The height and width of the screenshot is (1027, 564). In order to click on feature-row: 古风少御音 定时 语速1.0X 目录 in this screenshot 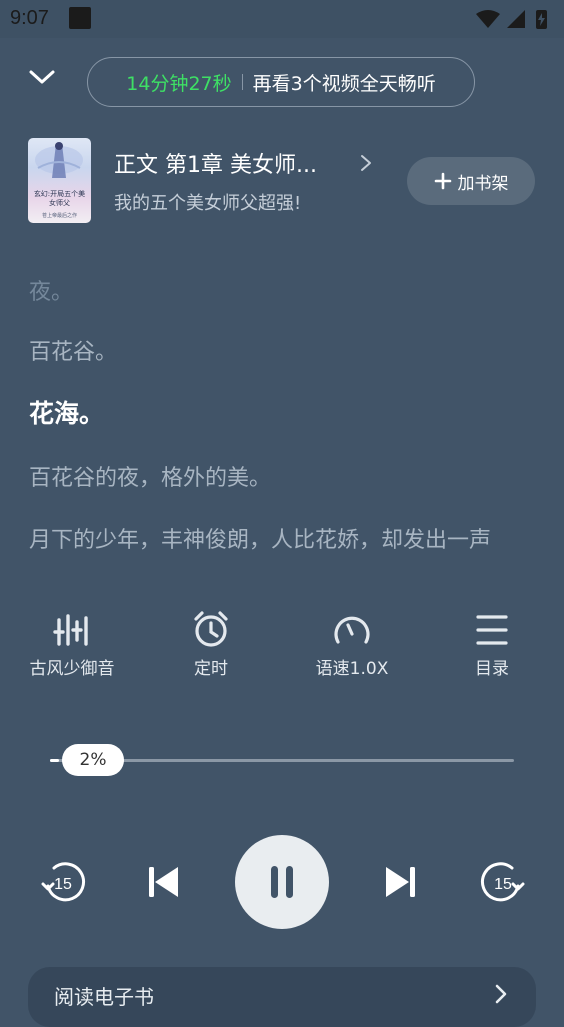, I will do `click(282, 645)`.